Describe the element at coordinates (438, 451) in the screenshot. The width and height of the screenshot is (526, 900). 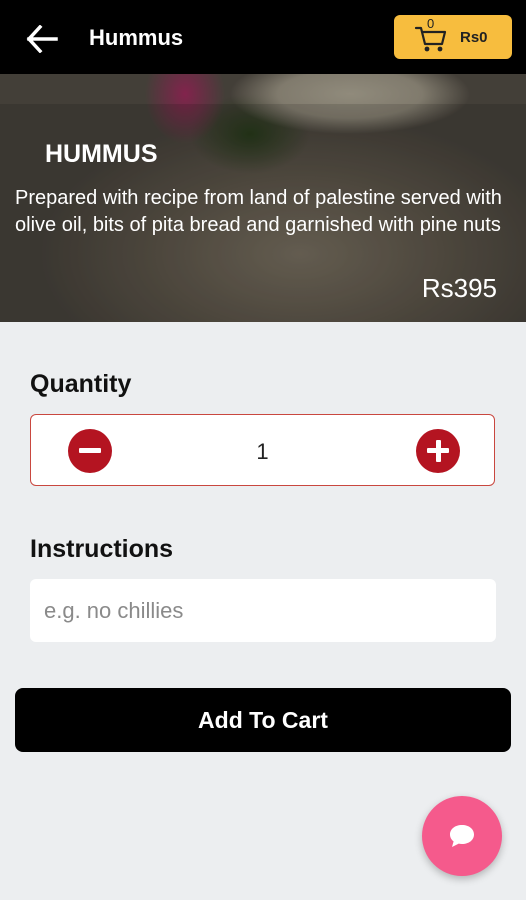
I see `increase-quantity-button` at that location.